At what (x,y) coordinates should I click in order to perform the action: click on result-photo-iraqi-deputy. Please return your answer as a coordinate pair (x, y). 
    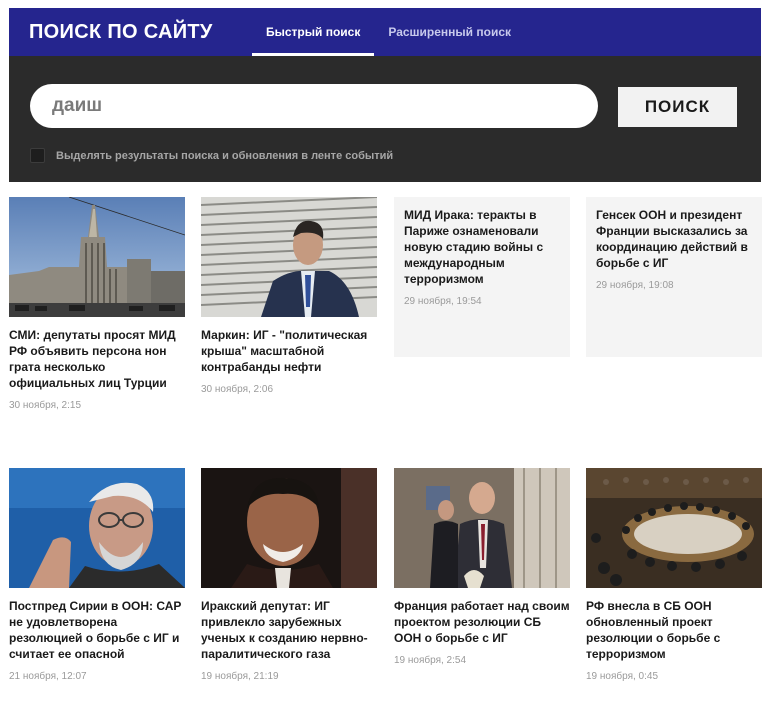
    Looking at the image, I should click on (289, 528).